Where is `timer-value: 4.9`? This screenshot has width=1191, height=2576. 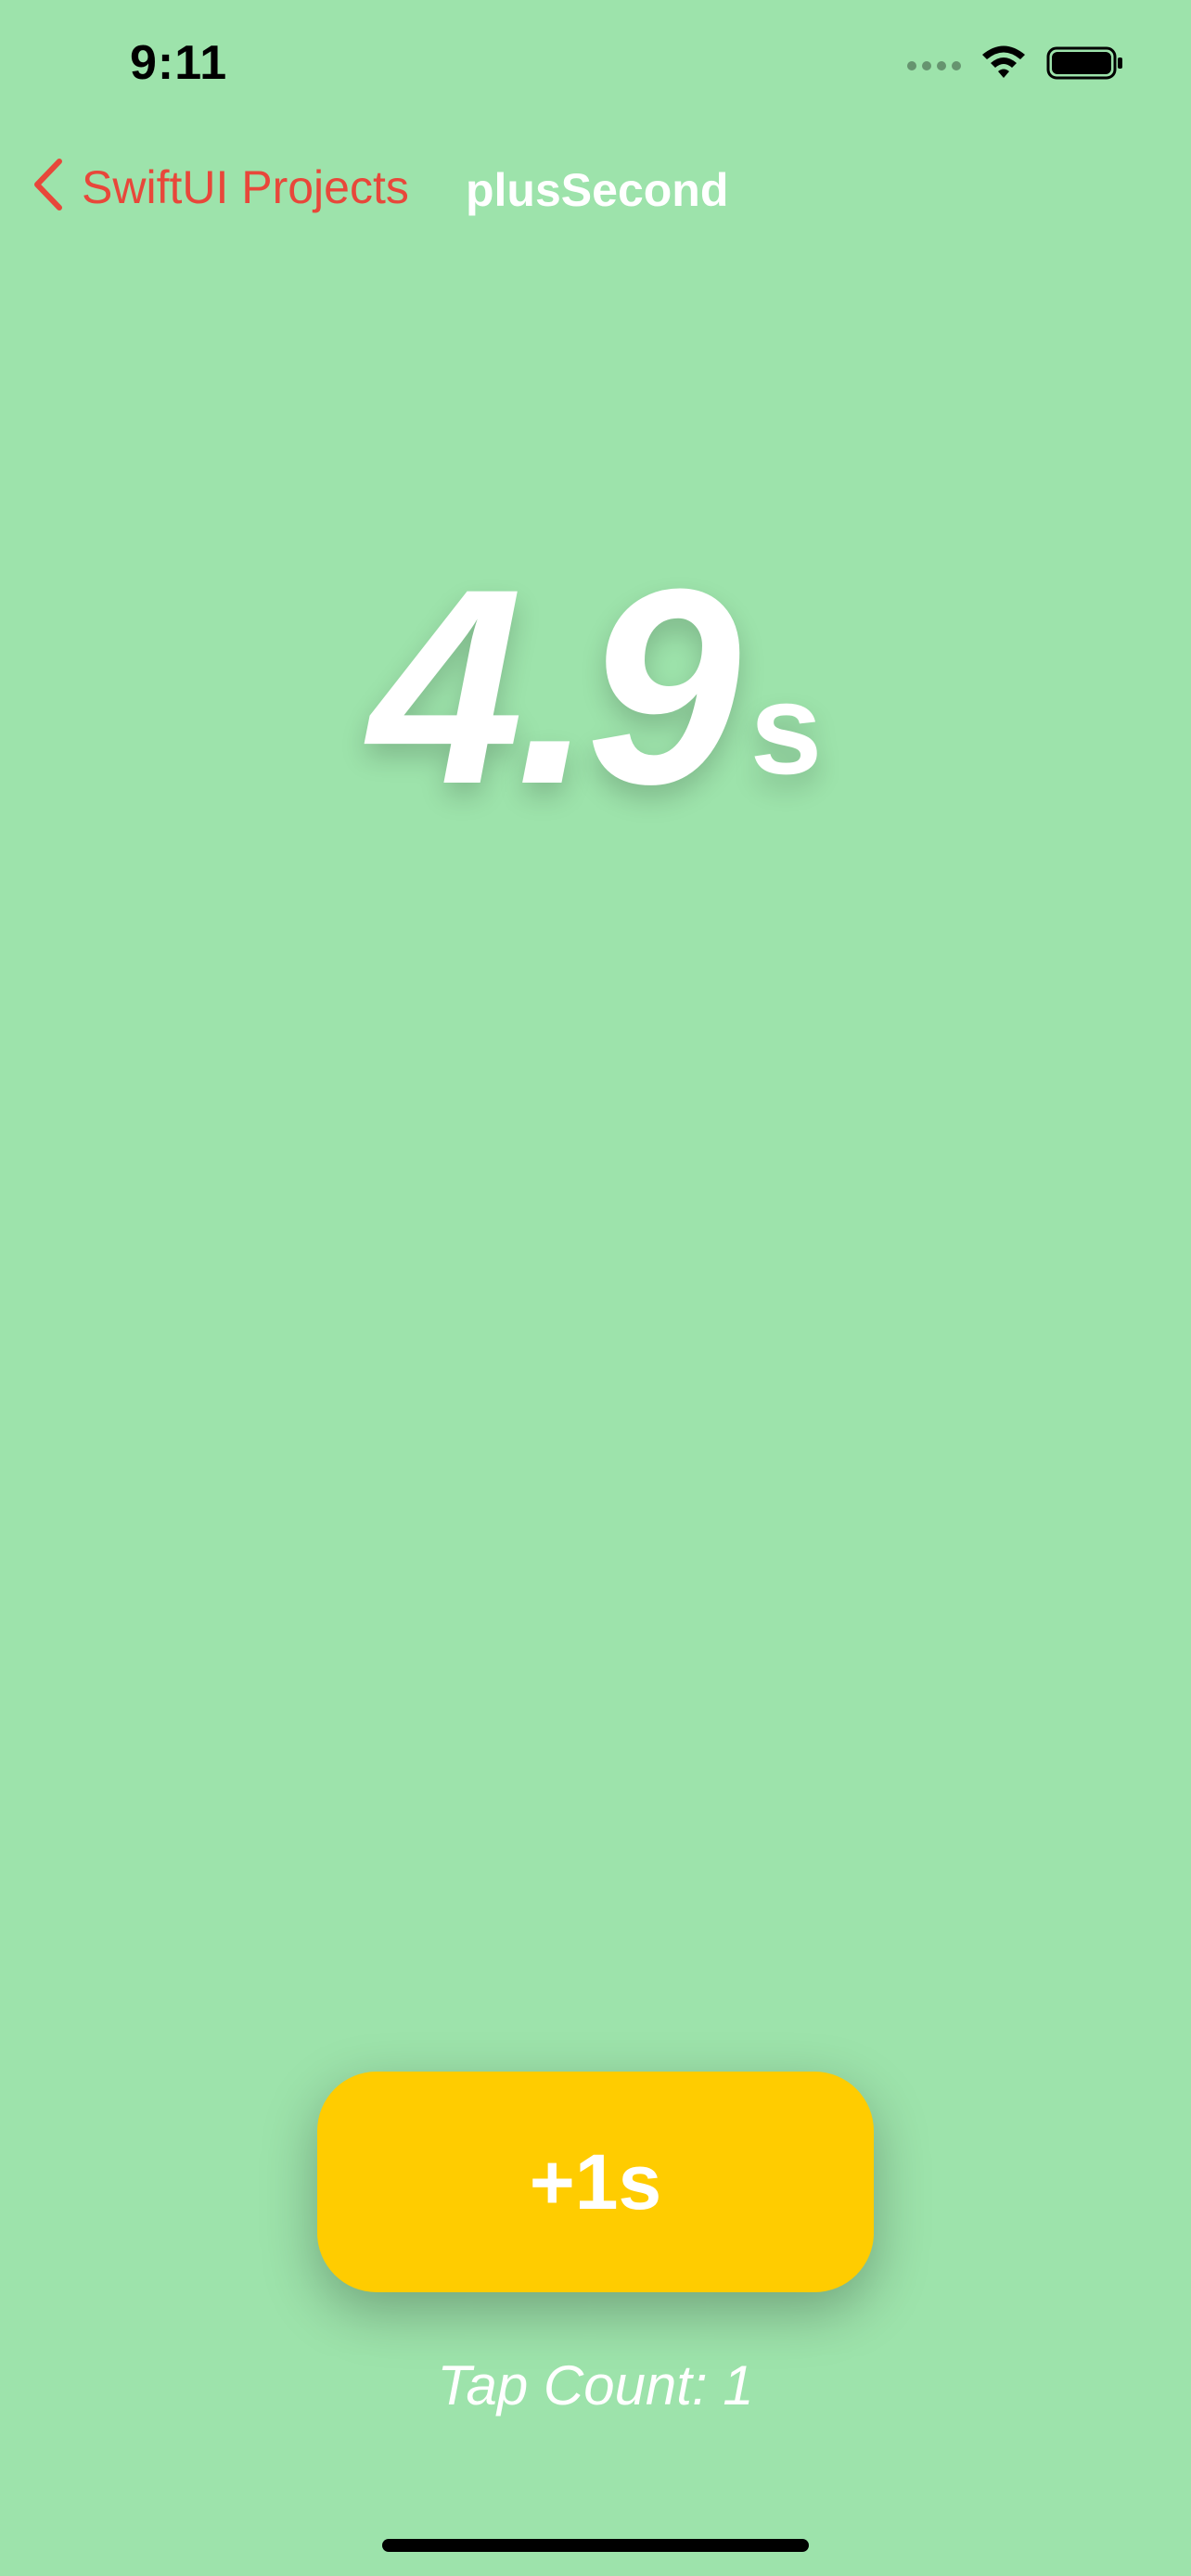 timer-value: 4.9 is located at coordinates (554, 686).